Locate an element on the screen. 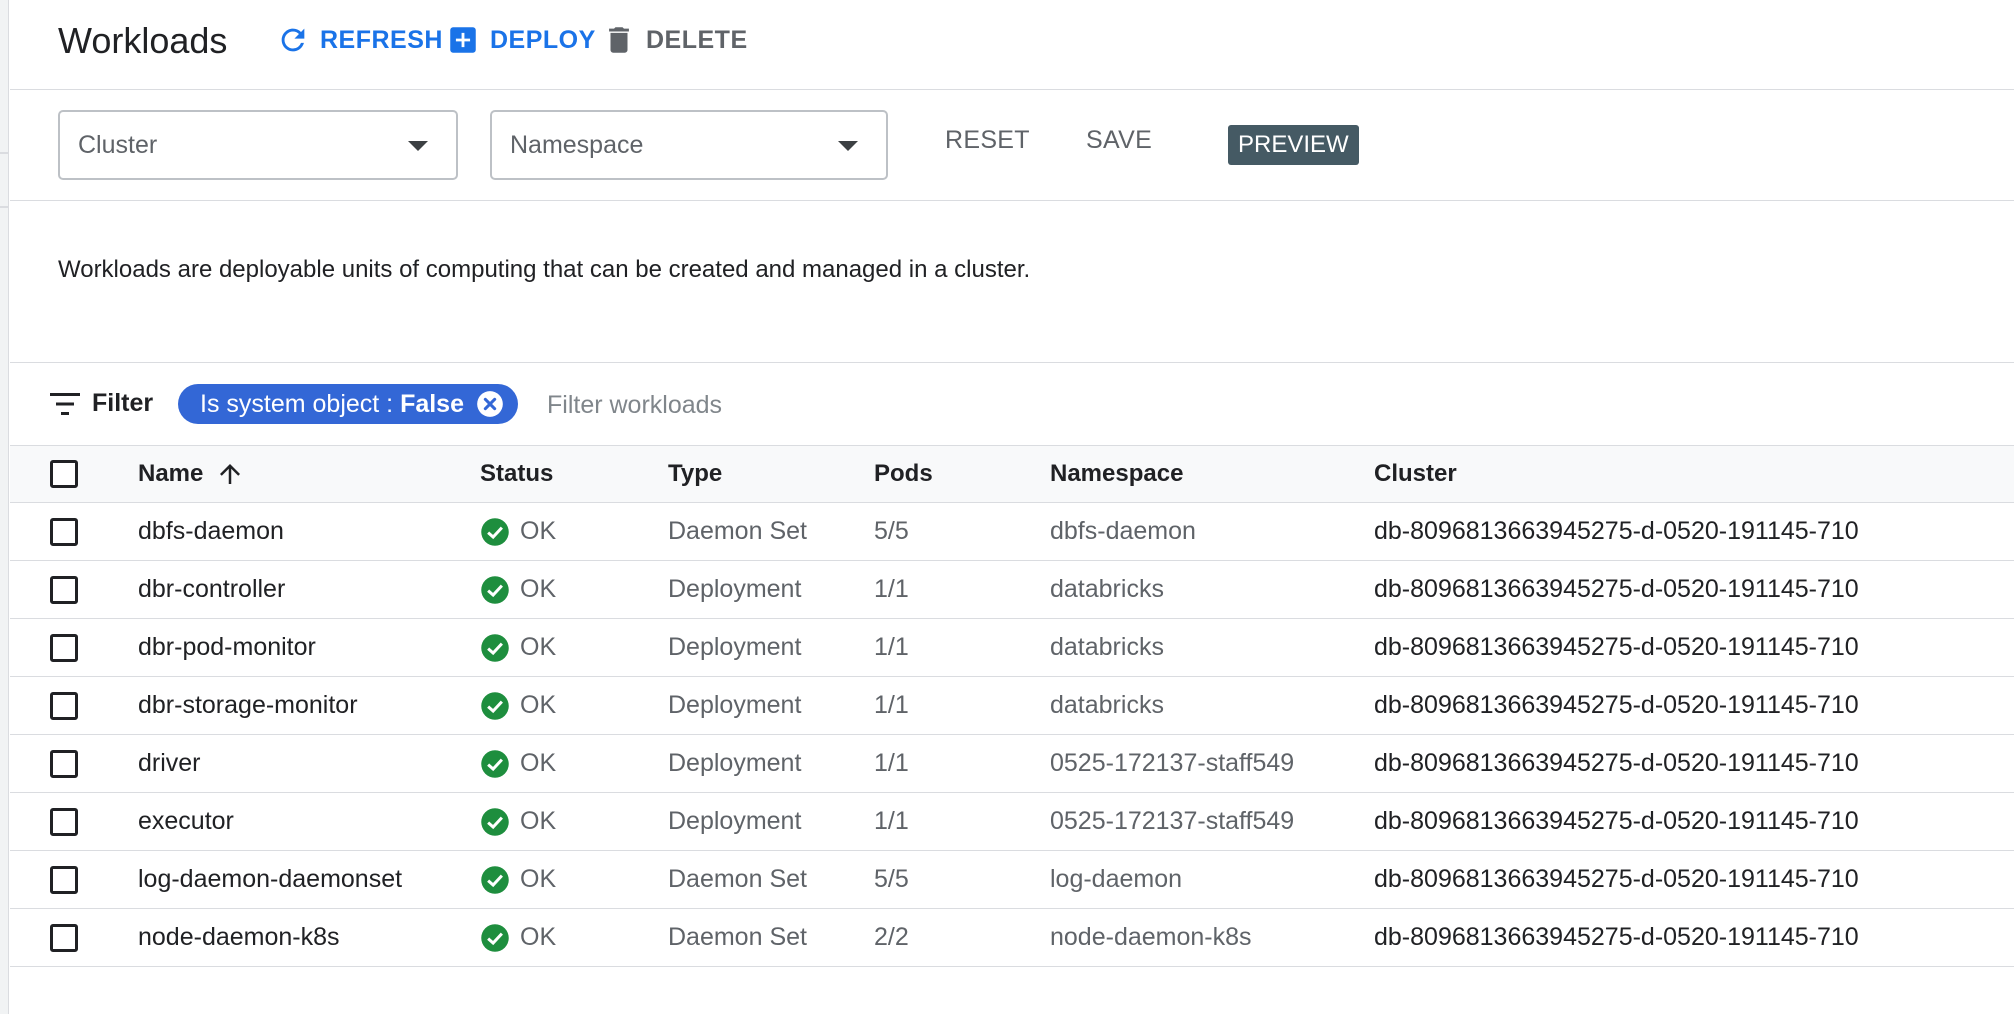 The width and height of the screenshot is (2014, 1014). save-button: SAVE is located at coordinates (1119, 140).